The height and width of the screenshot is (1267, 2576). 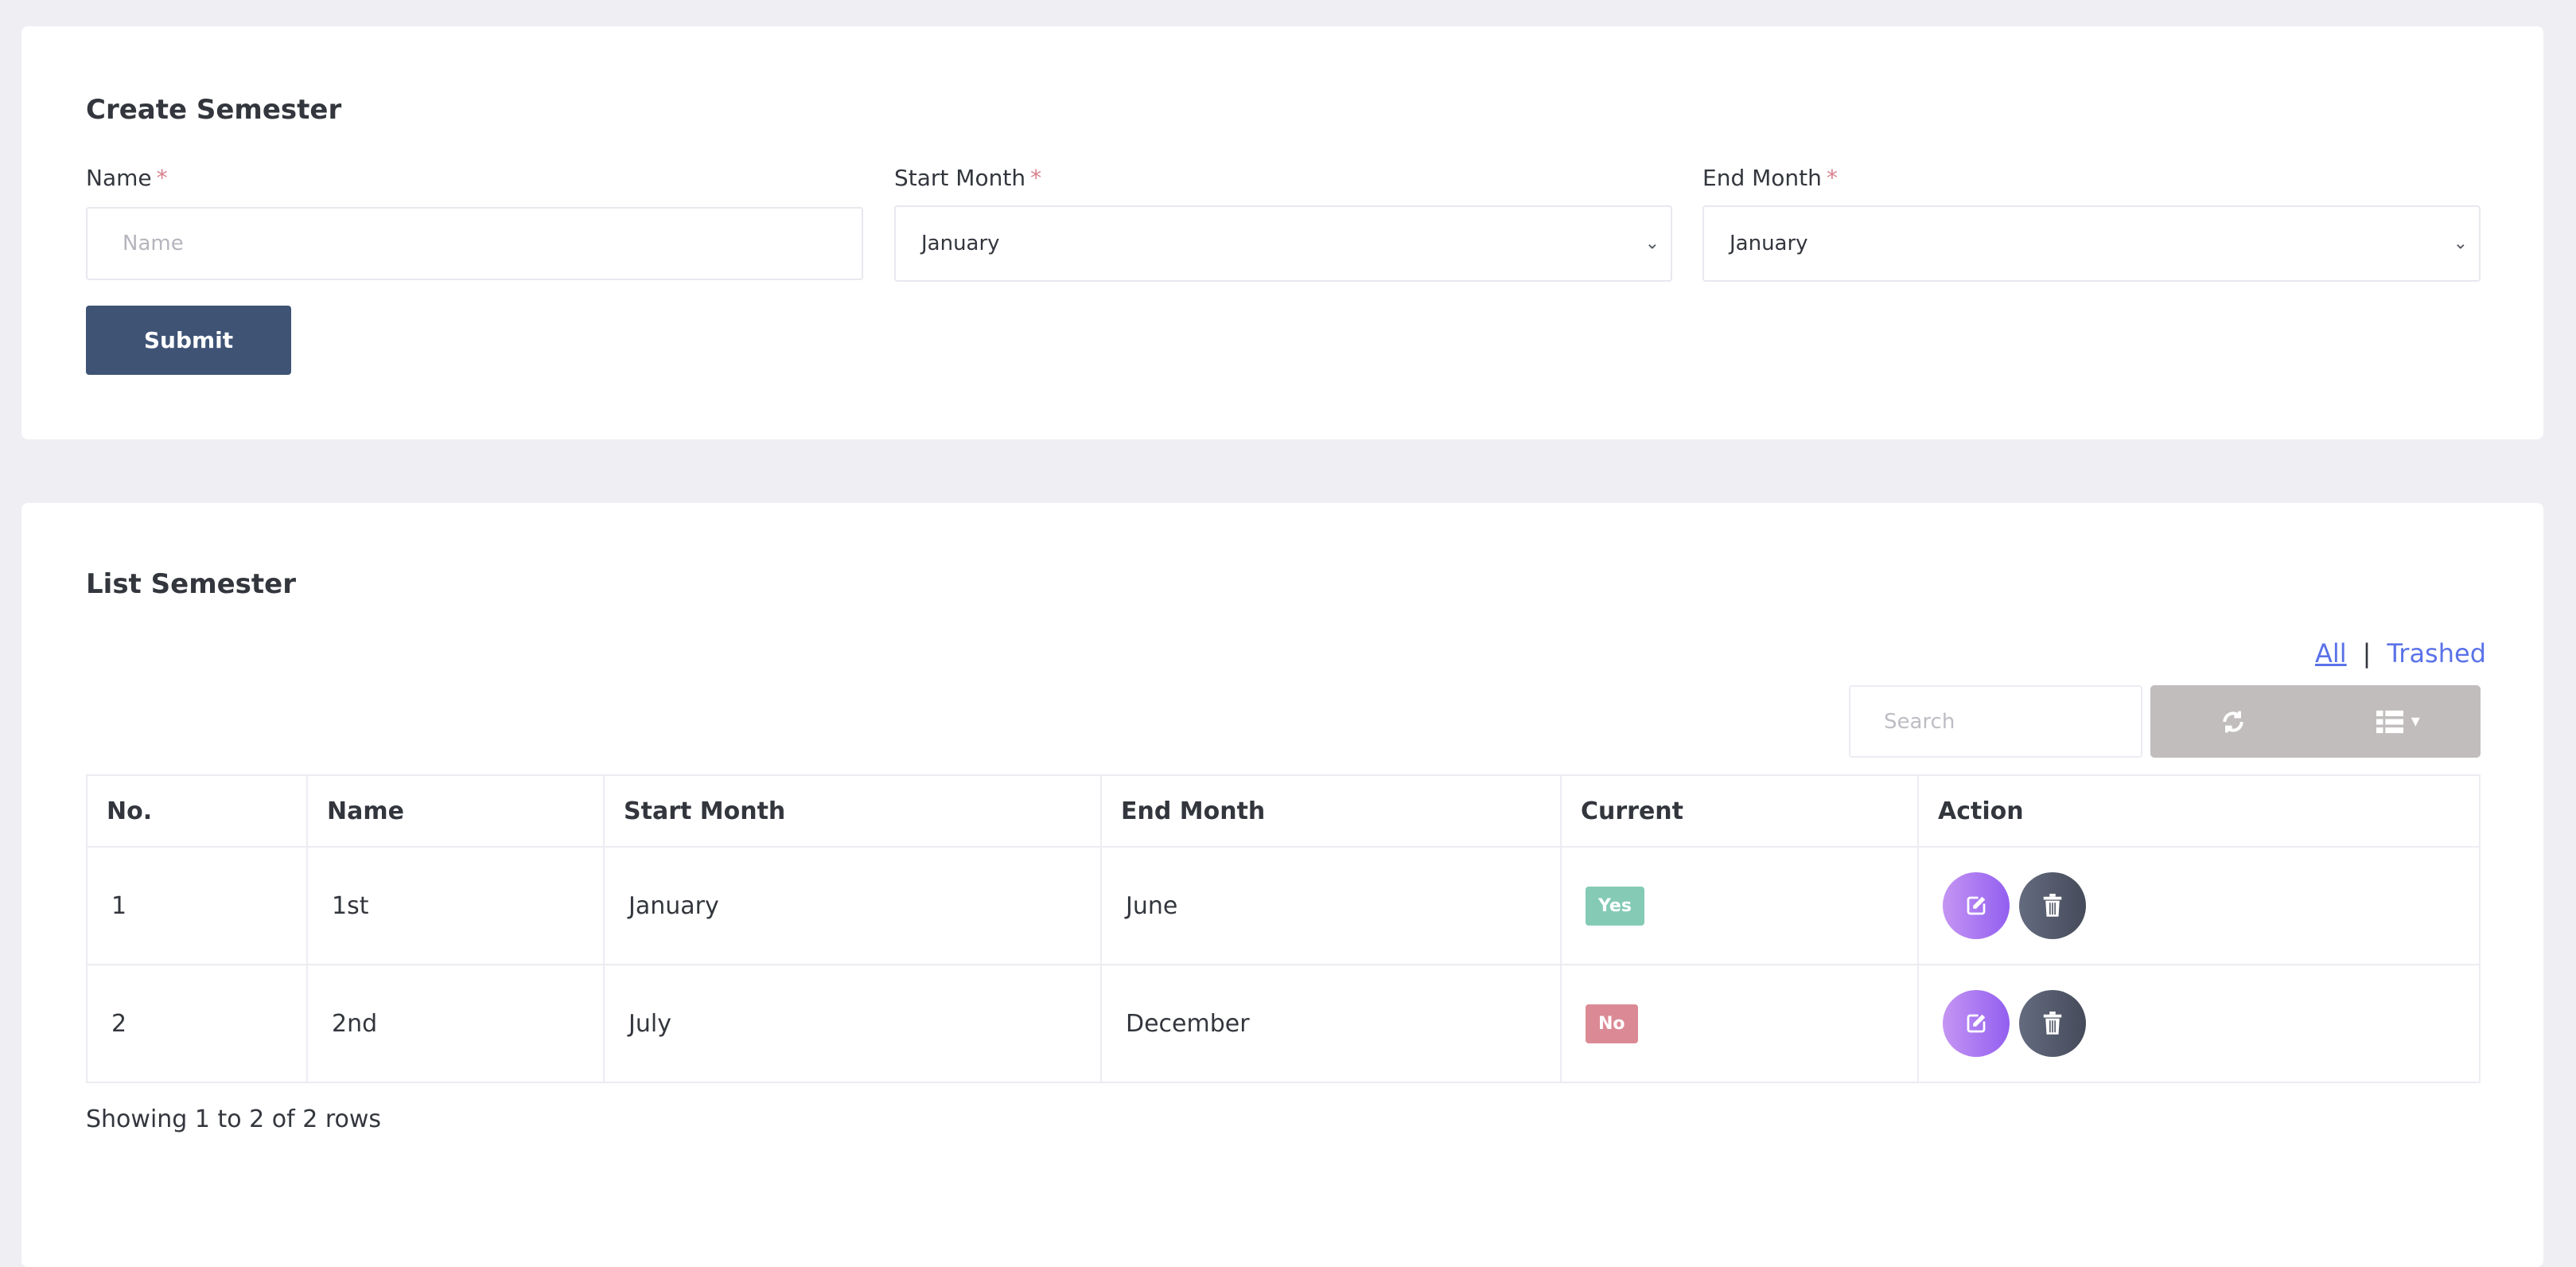 What do you see at coordinates (214, 110) in the screenshot?
I see `create-semester-title: Create Semester` at bounding box center [214, 110].